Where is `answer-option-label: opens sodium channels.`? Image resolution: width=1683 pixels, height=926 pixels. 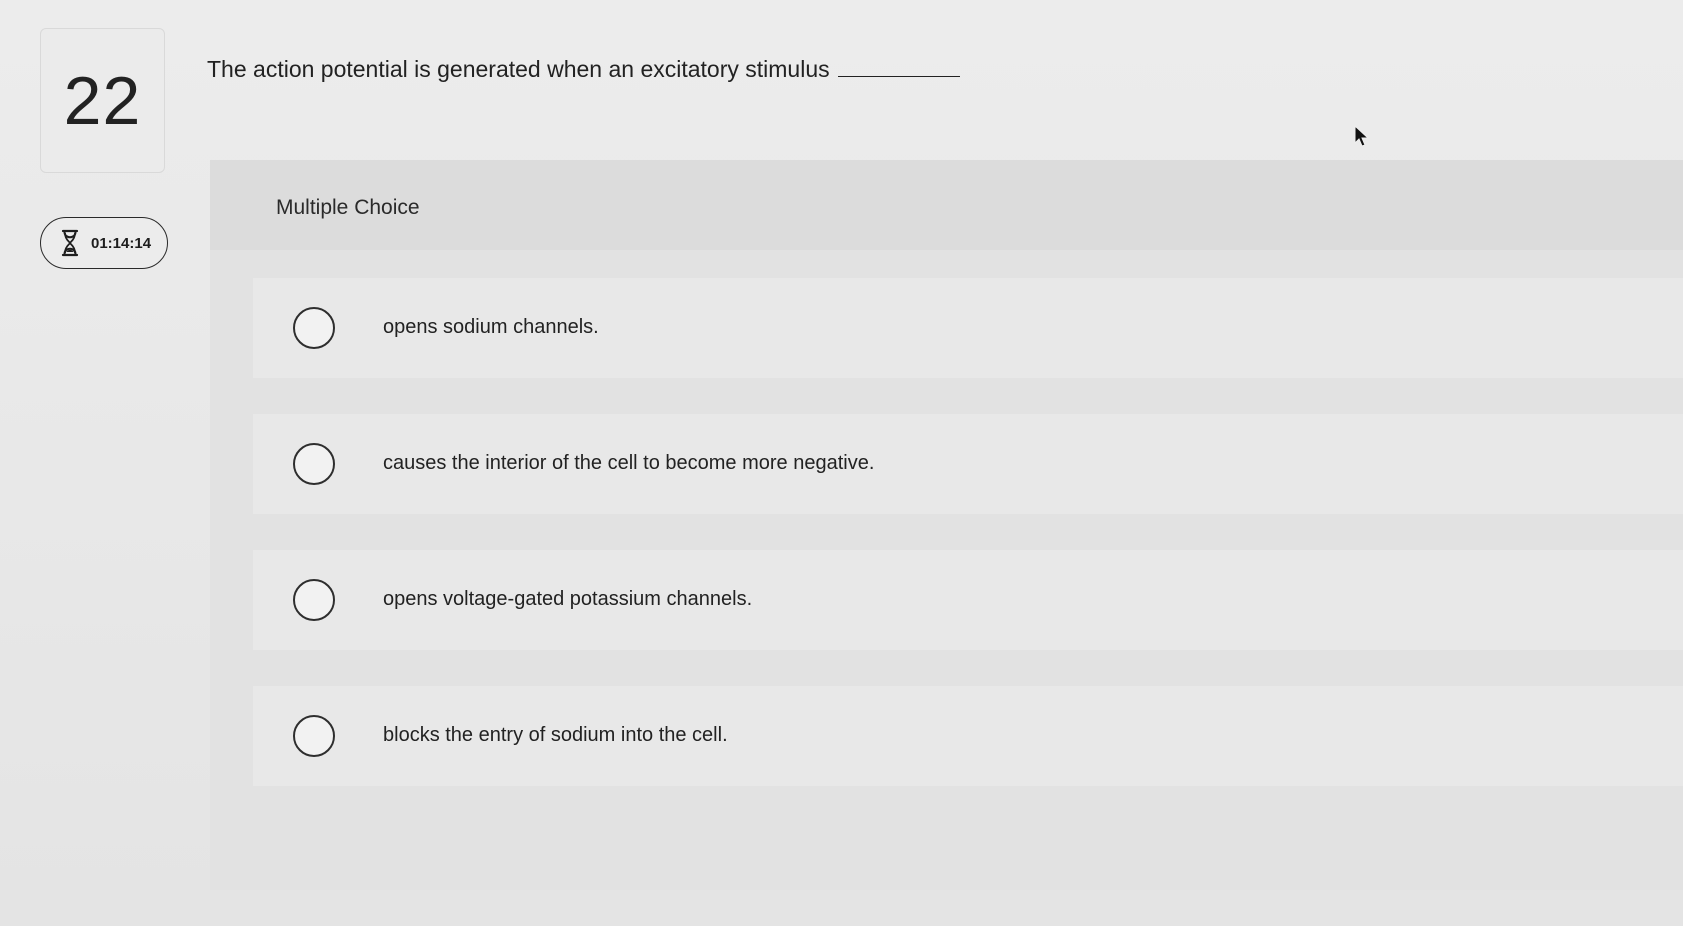 answer-option-label: opens sodium channels. is located at coordinates (491, 327).